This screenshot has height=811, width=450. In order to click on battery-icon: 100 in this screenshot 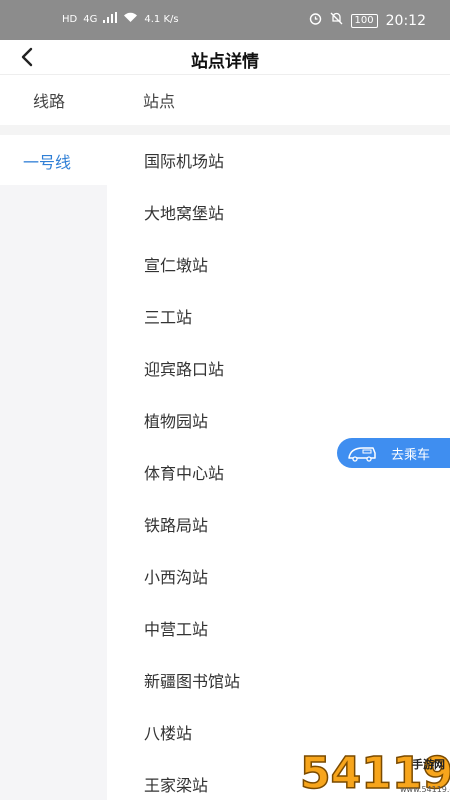, I will do `click(364, 20)`.